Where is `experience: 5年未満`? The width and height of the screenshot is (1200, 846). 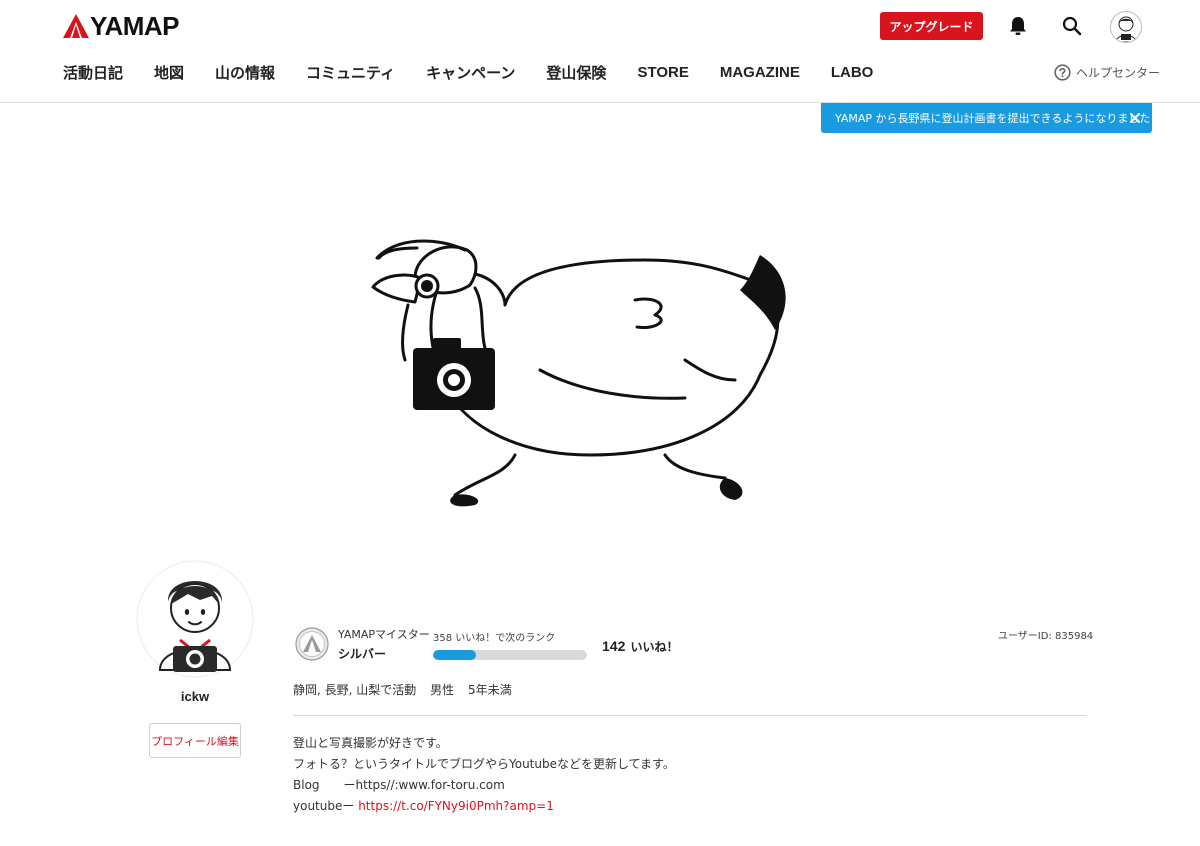 experience: 5年未満 is located at coordinates (489, 690).